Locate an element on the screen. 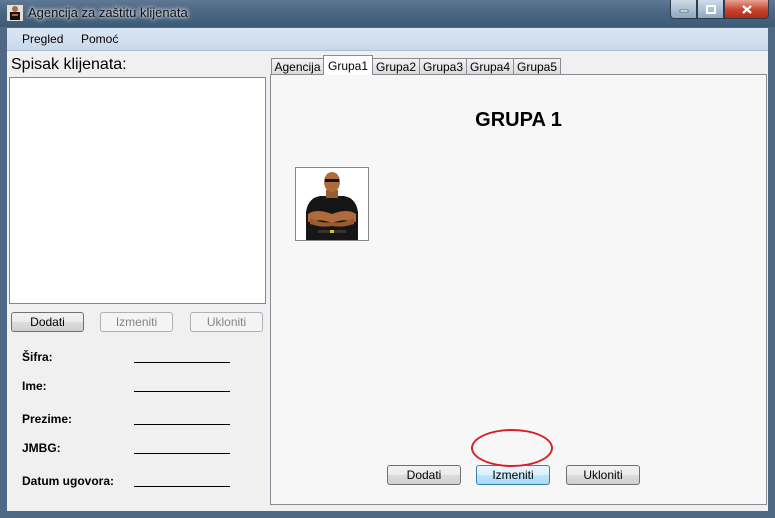 This screenshot has height=518, width=775. tab-grupa2: Grupa2 is located at coordinates (396, 66).